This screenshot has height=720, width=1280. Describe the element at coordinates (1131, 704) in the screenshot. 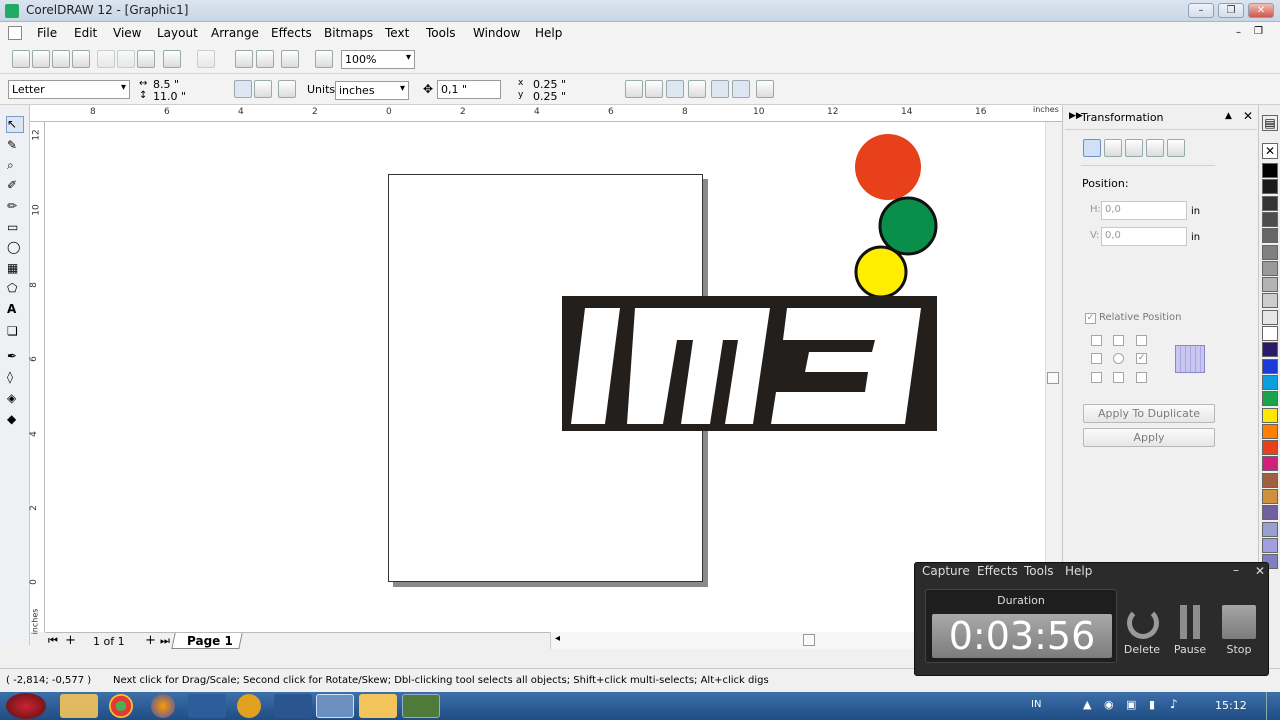

I see `tray-security-icon: ▣` at that location.